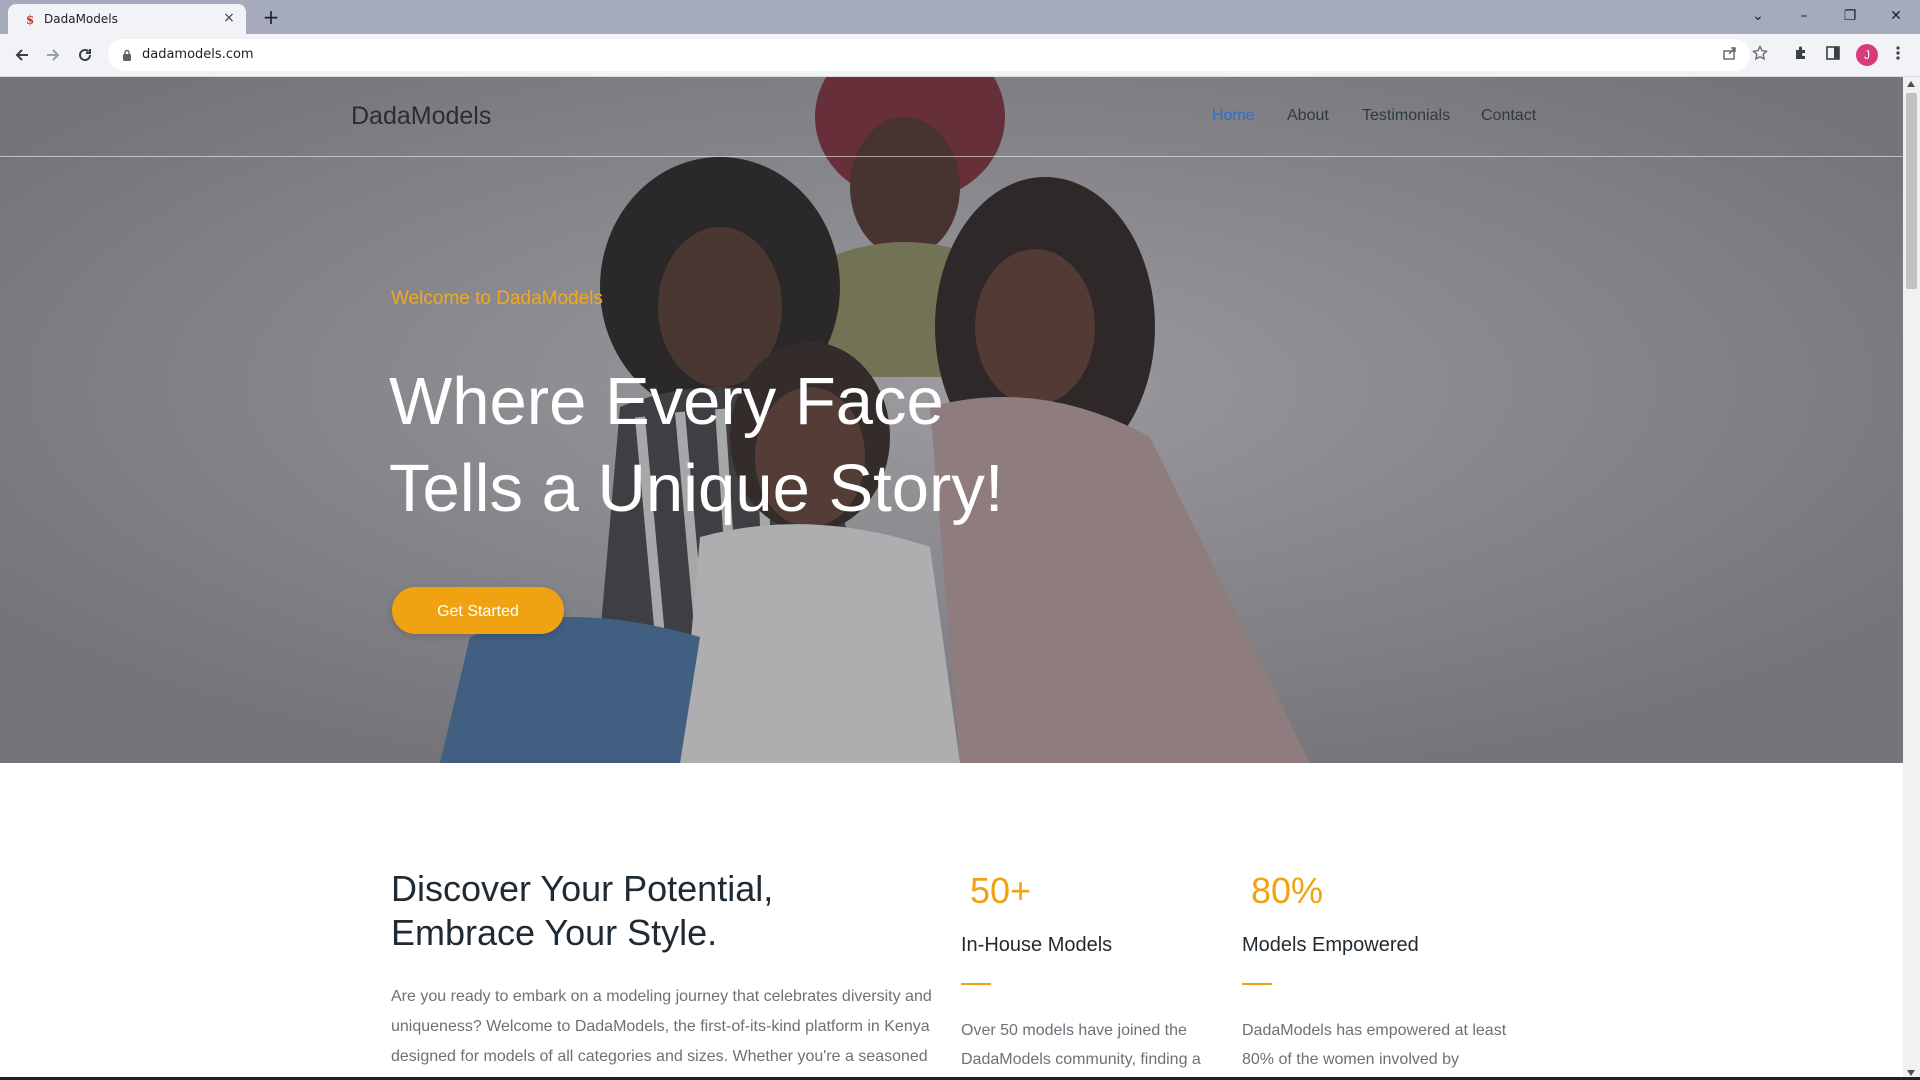 The image size is (1920, 1080). What do you see at coordinates (1508, 116) in the screenshot?
I see `nav-link-contact: Contact` at bounding box center [1508, 116].